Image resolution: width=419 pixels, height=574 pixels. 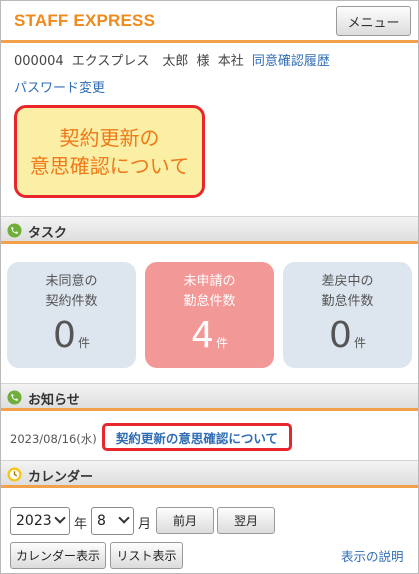 I want to click on card-count: 4, so click(x=202, y=335).